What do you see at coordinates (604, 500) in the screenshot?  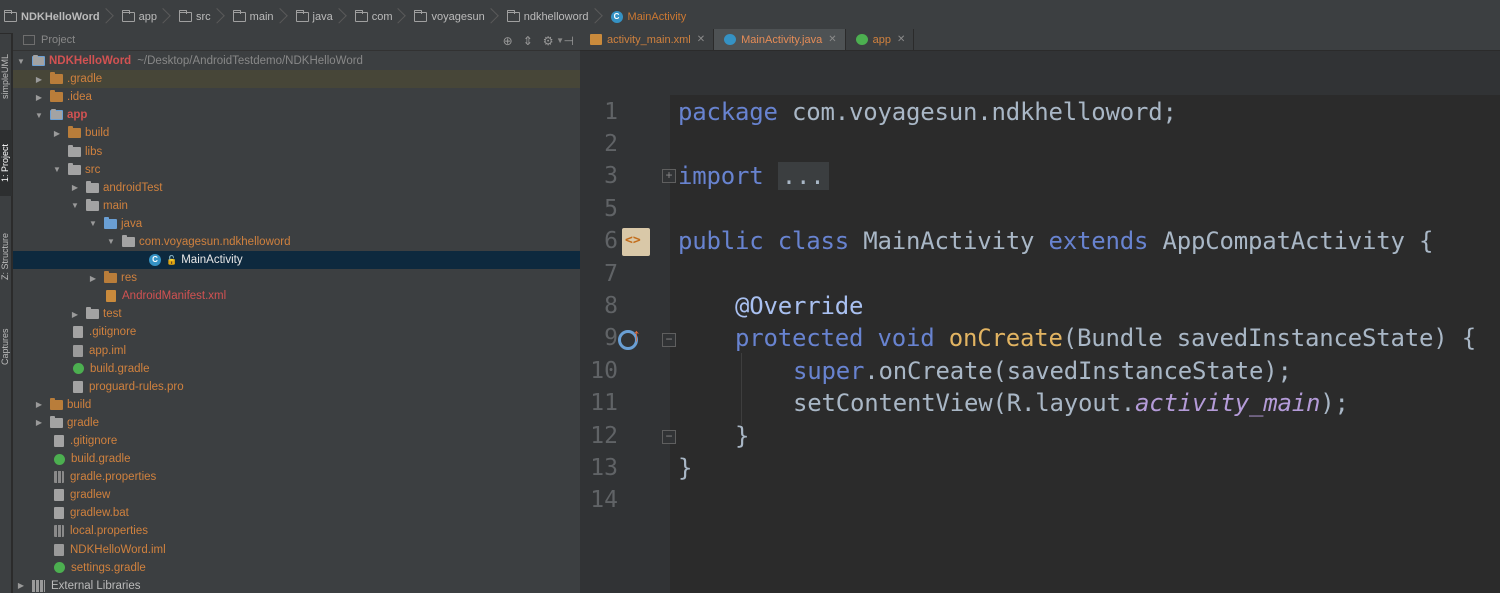 I see `line-number: 14` at bounding box center [604, 500].